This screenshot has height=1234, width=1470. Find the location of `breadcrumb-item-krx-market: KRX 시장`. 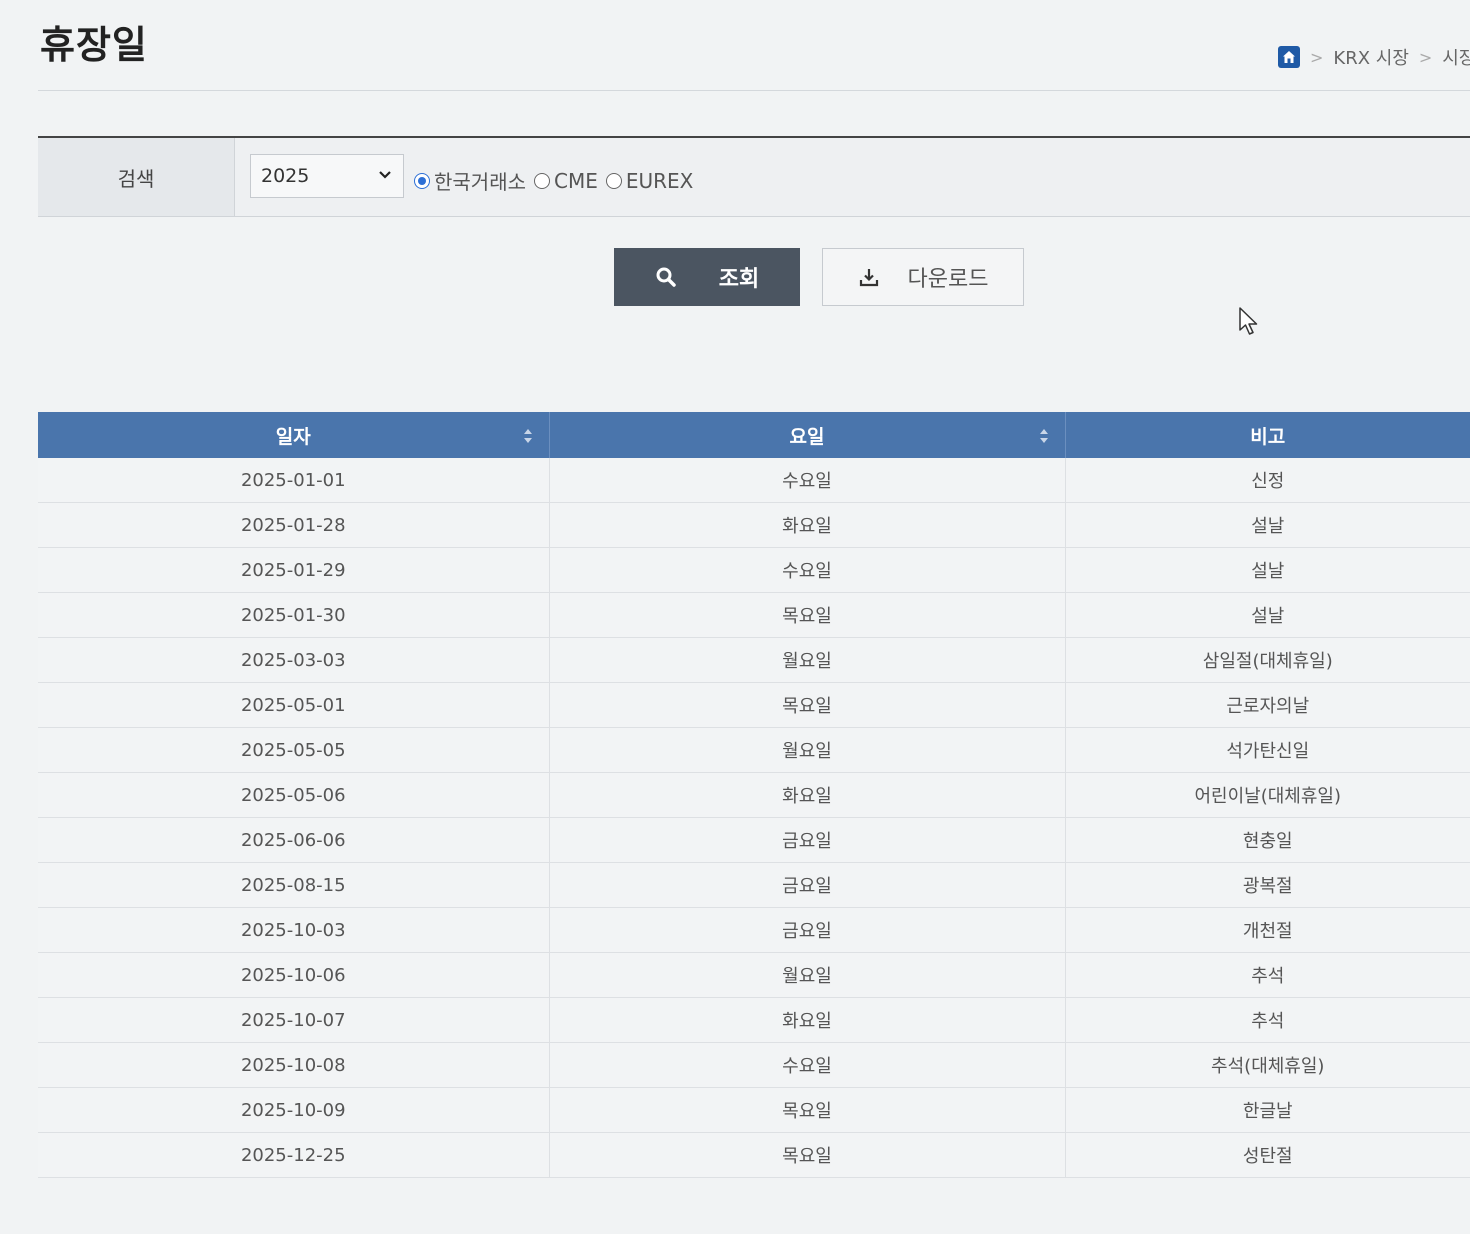

breadcrumb-item-krx-market: KRX 시장 is located at coordinates (1370, 57).